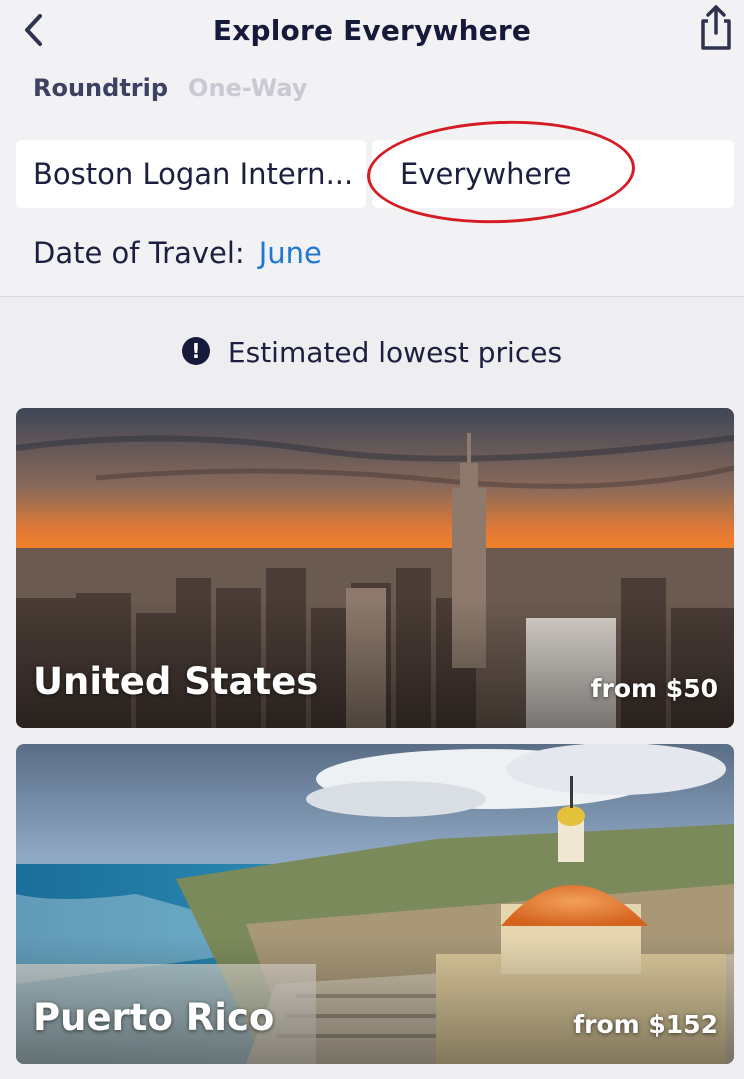  What do you see at coordinates (716, 27) in the screenshot?
I see `share-icon` at bounding box center [716, 27].